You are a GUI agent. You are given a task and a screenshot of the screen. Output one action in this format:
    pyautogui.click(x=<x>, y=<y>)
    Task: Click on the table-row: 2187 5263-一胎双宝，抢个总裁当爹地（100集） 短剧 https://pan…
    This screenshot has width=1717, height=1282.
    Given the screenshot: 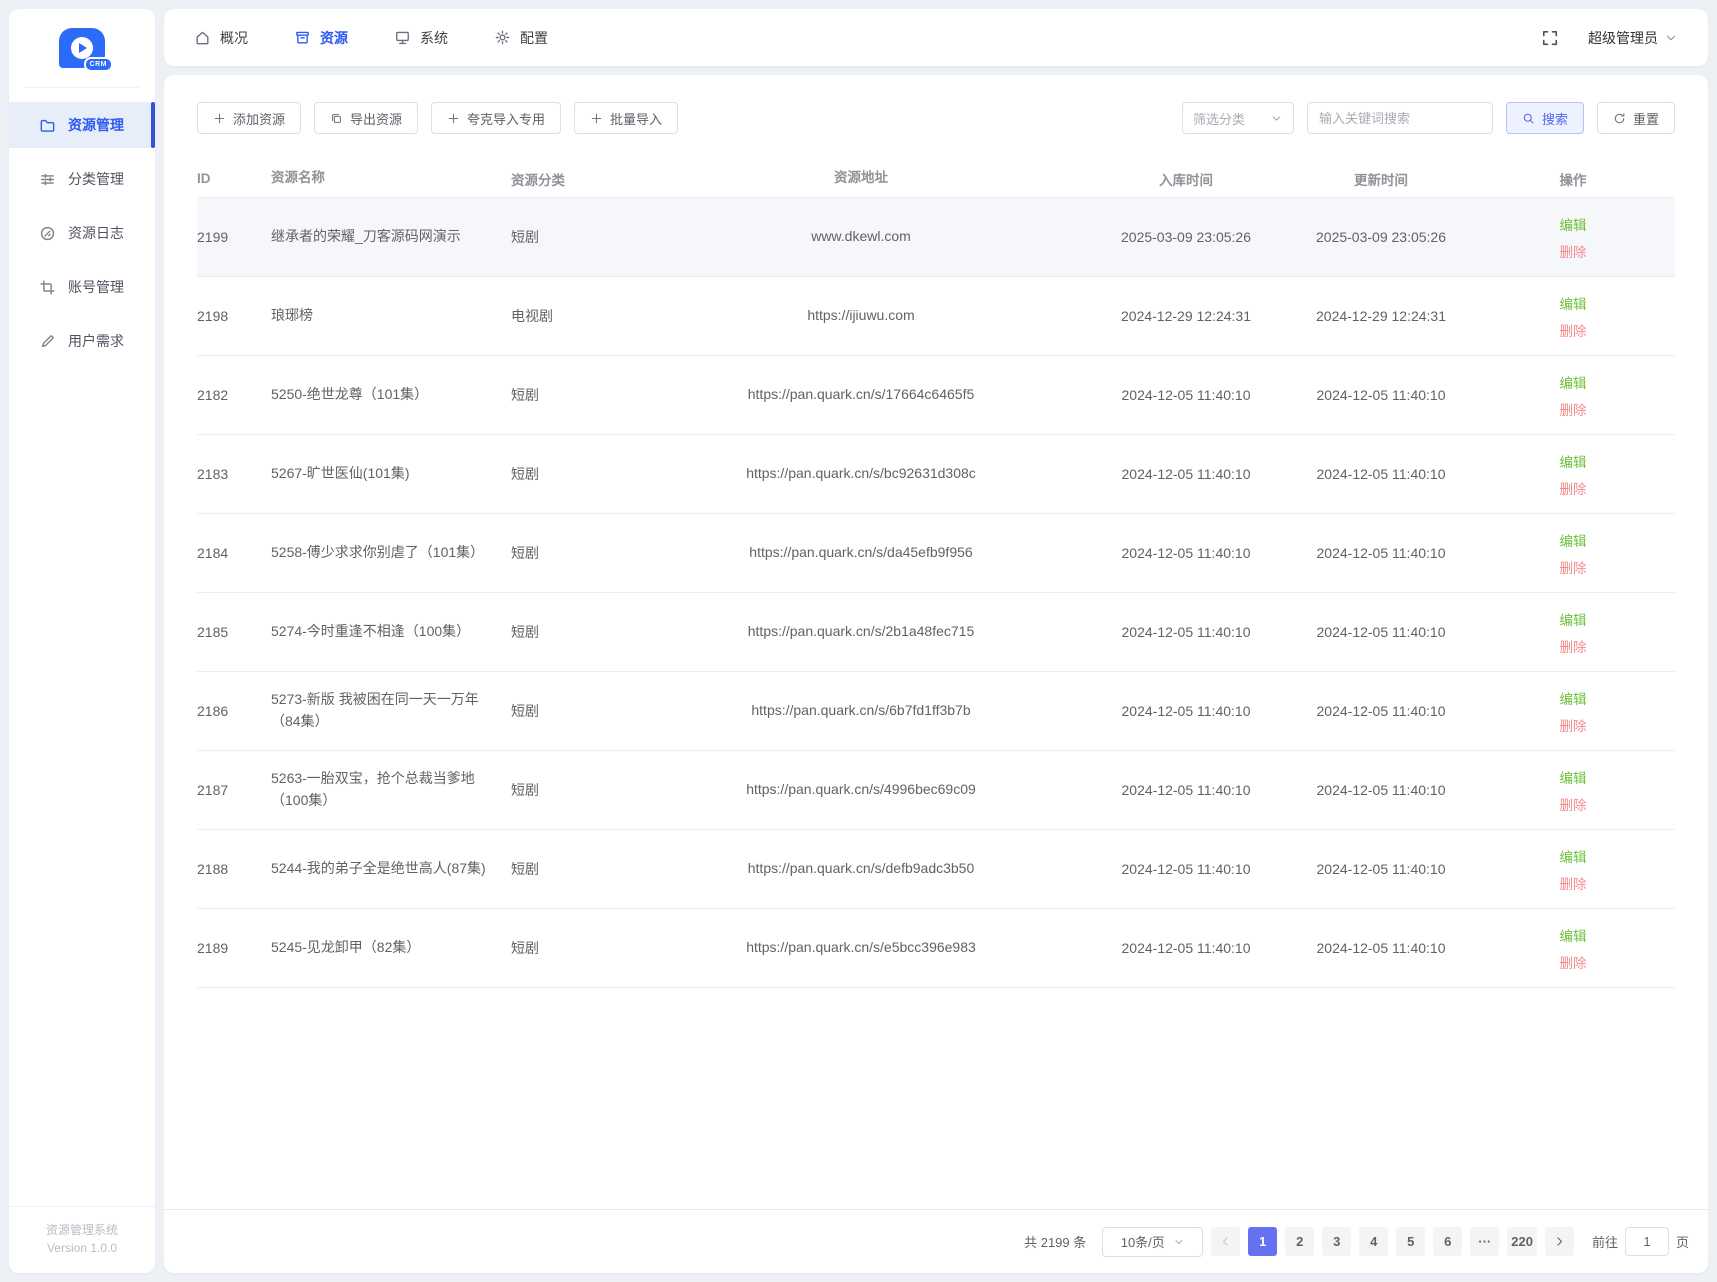 What is the action you would take?
    pyautogui.click(x=936, y=790)
    